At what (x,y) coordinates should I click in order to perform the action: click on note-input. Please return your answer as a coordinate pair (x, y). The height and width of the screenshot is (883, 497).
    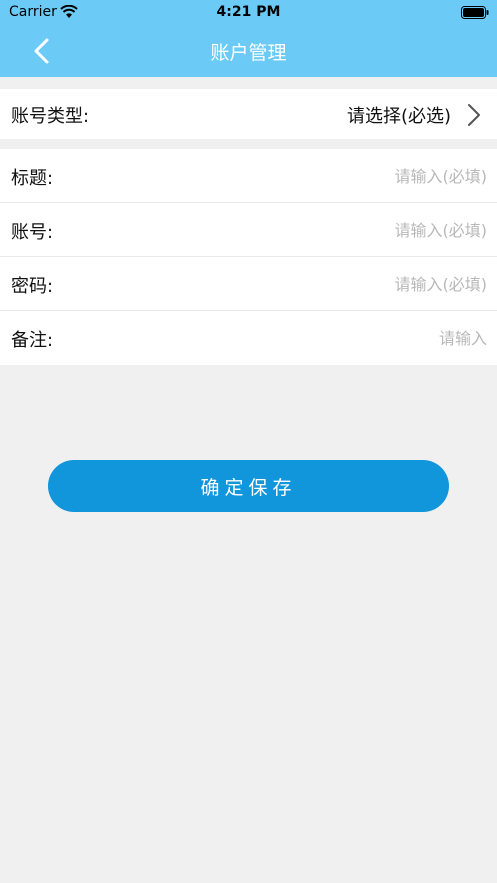
    Looking at the image, I should click on (337, 338).